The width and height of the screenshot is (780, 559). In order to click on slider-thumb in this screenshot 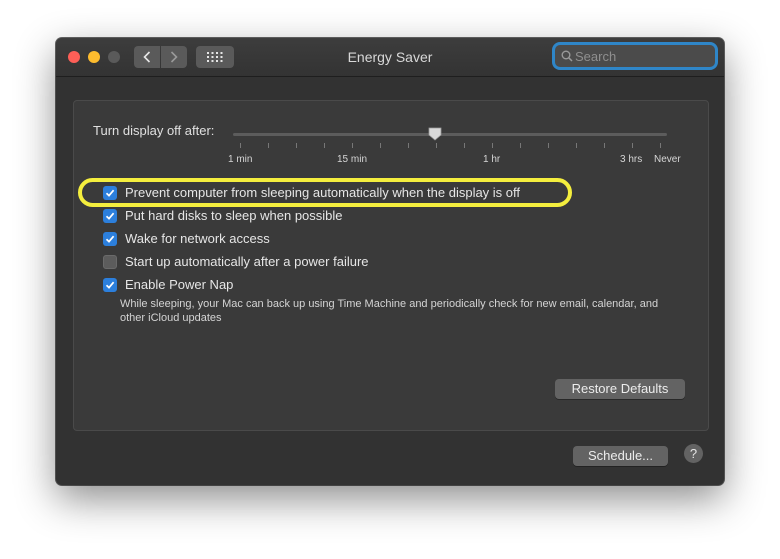, I will do `click(435, 134)`.